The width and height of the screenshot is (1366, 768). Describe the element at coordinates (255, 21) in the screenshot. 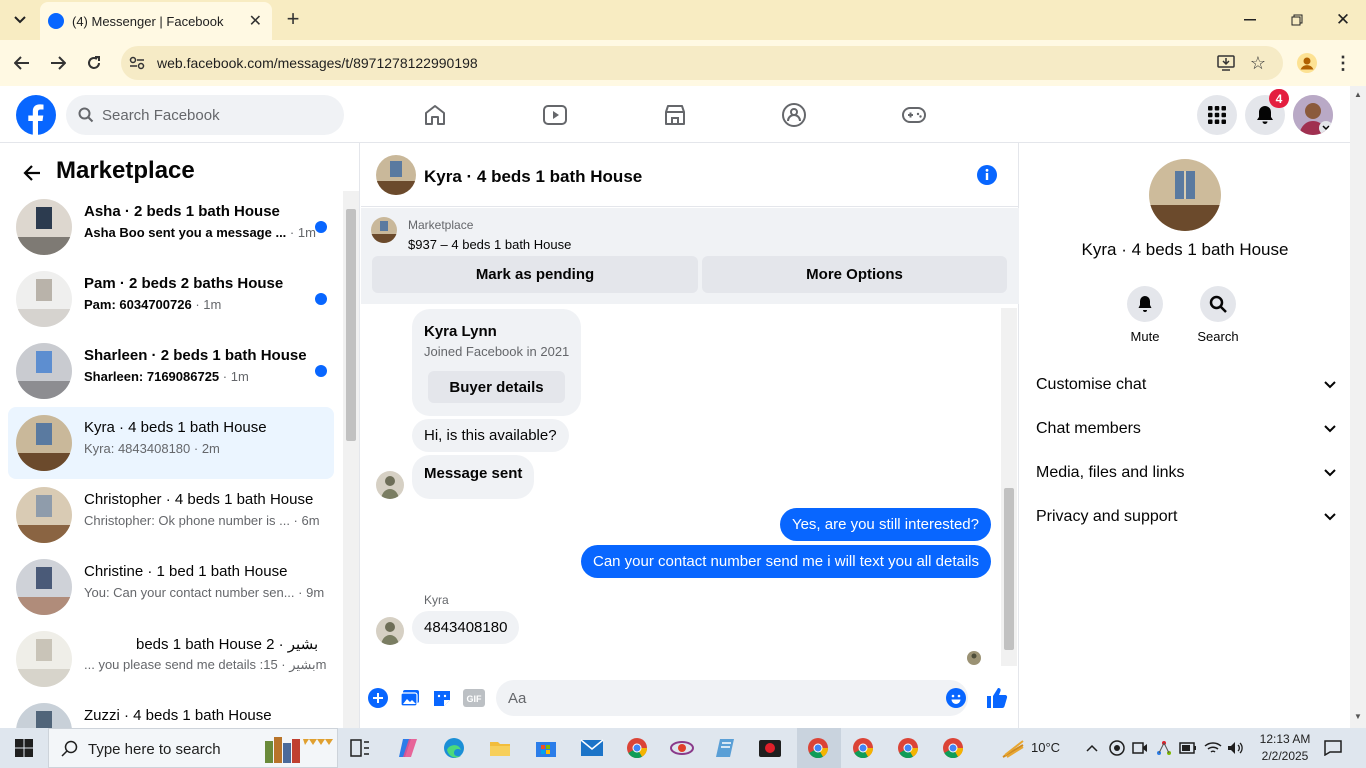

I see `tab-close-icon: ✕` at that location.